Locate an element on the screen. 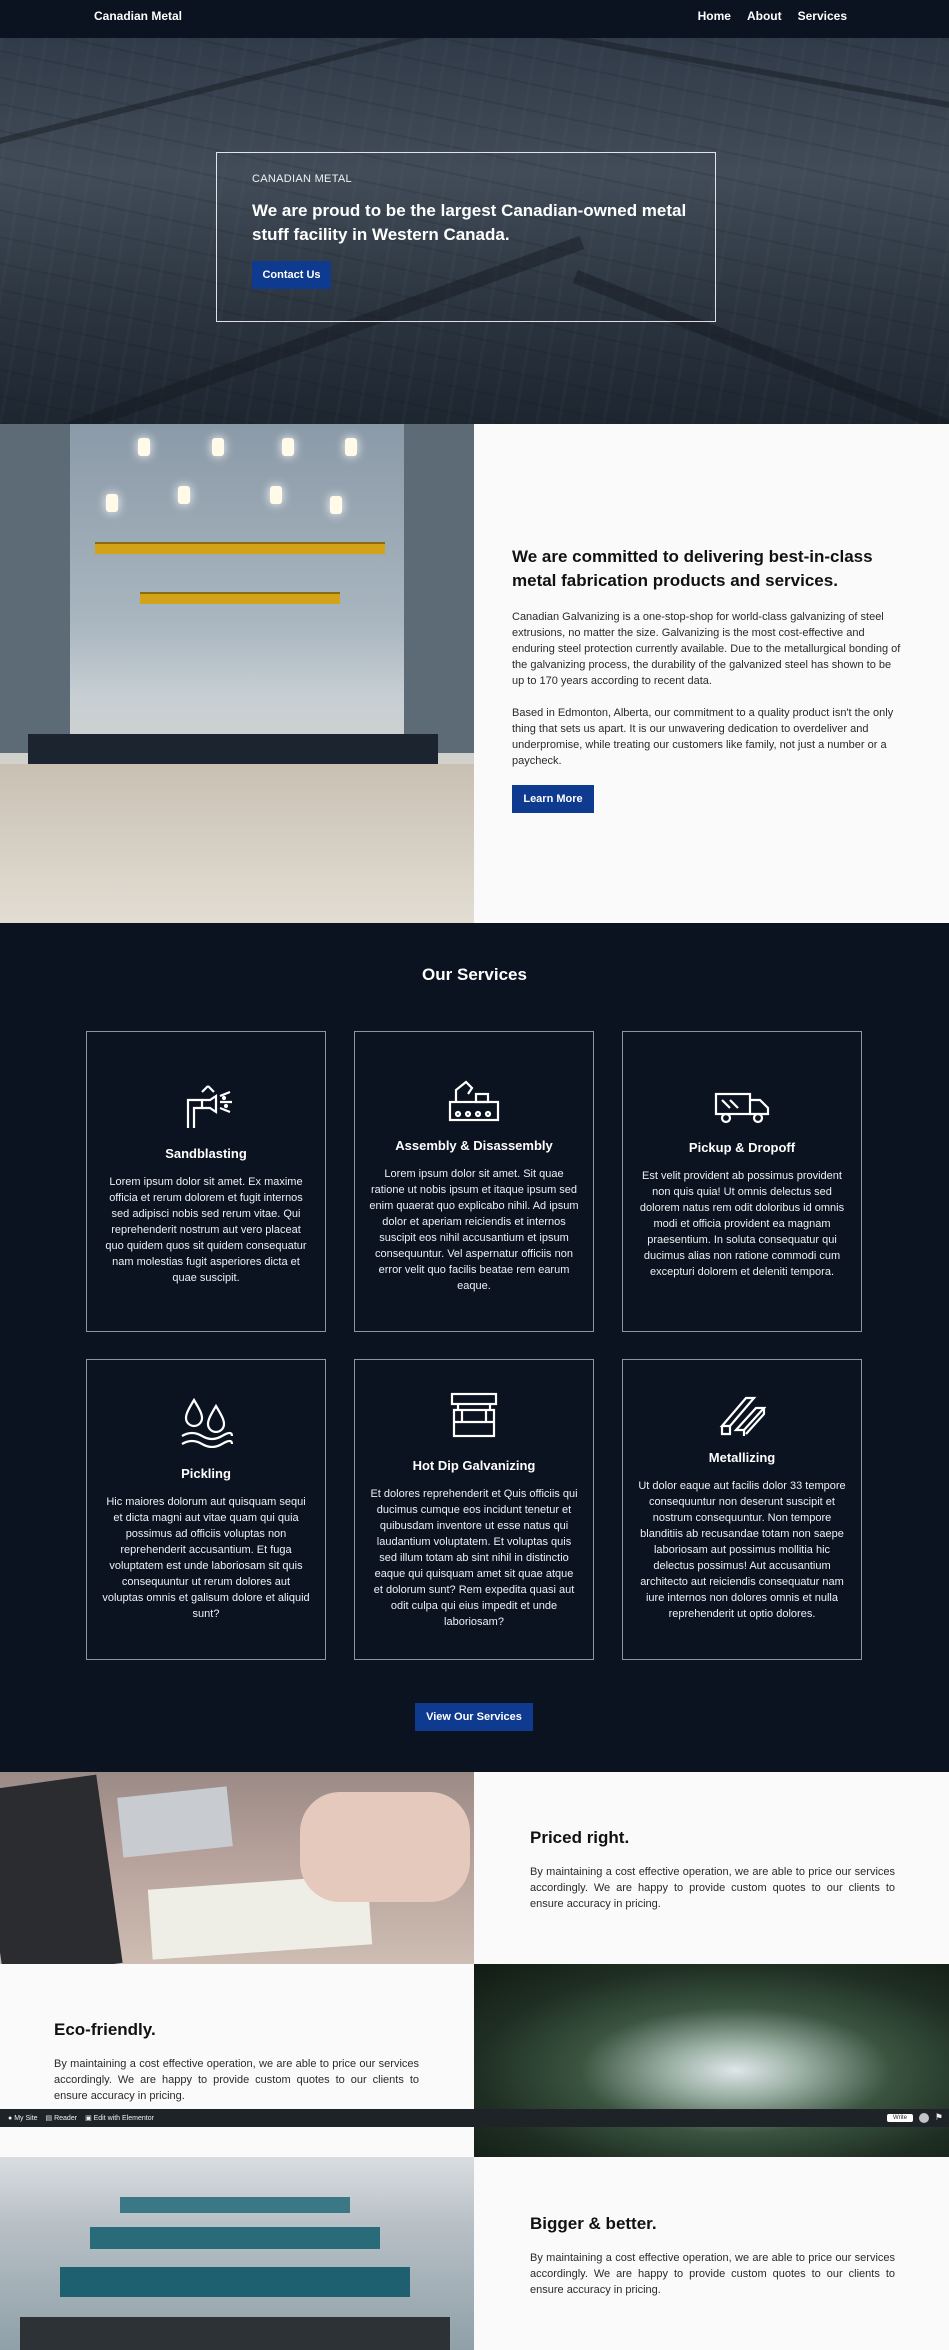  laptop-shape is located at coordinates (61, 1869).